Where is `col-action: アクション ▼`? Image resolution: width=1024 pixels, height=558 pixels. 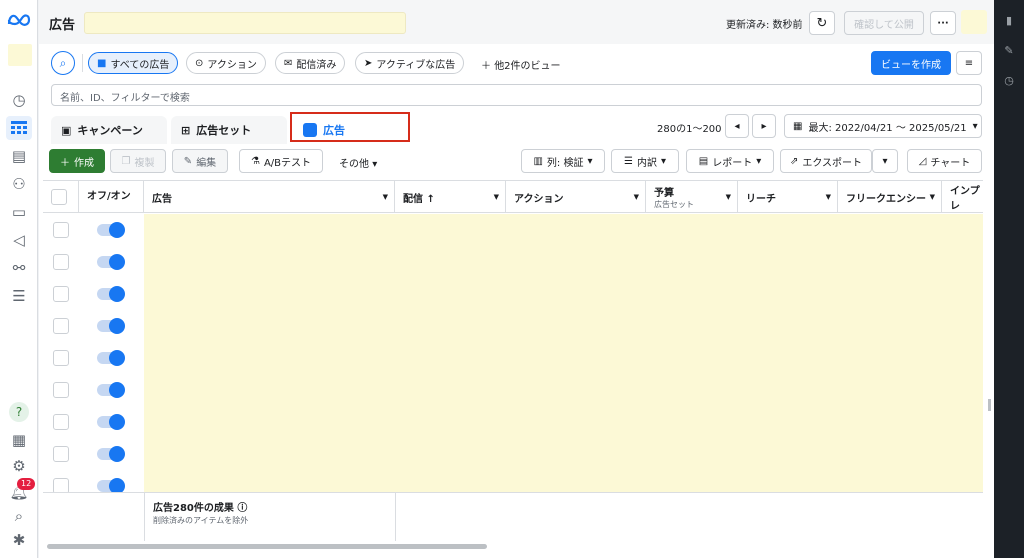
col-action: アクション ▼ is located at coordinates (576, 197).